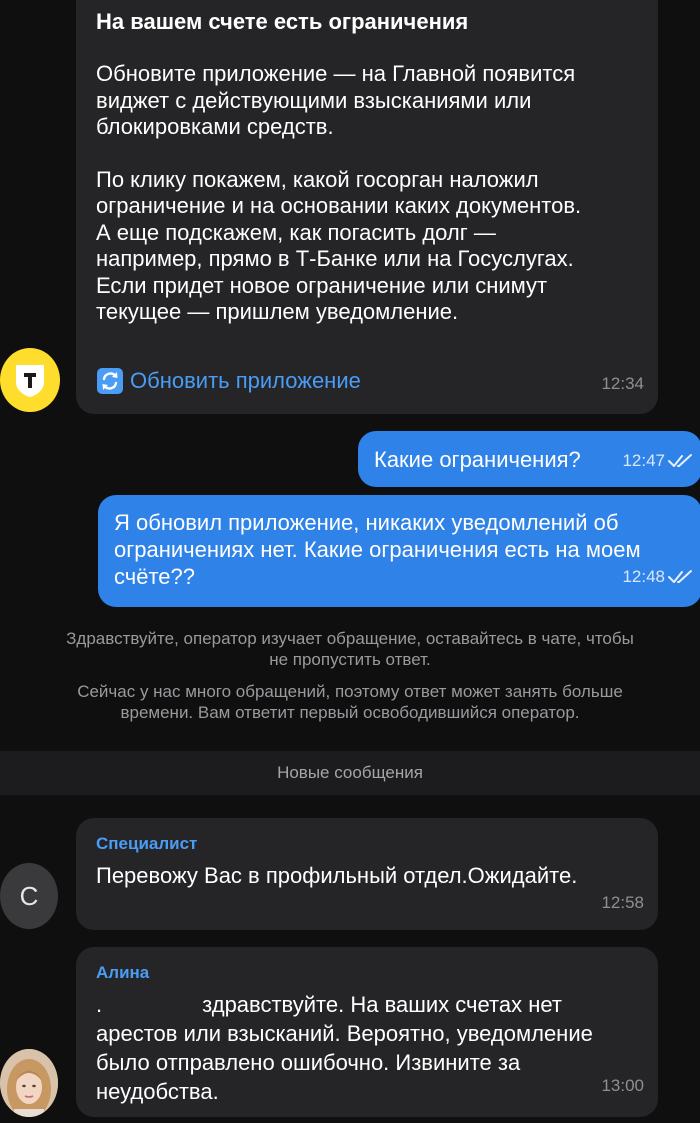  Describe the element at coordinates (123, 972) in the screenshot. I see `sender-name: Алина` at that location.